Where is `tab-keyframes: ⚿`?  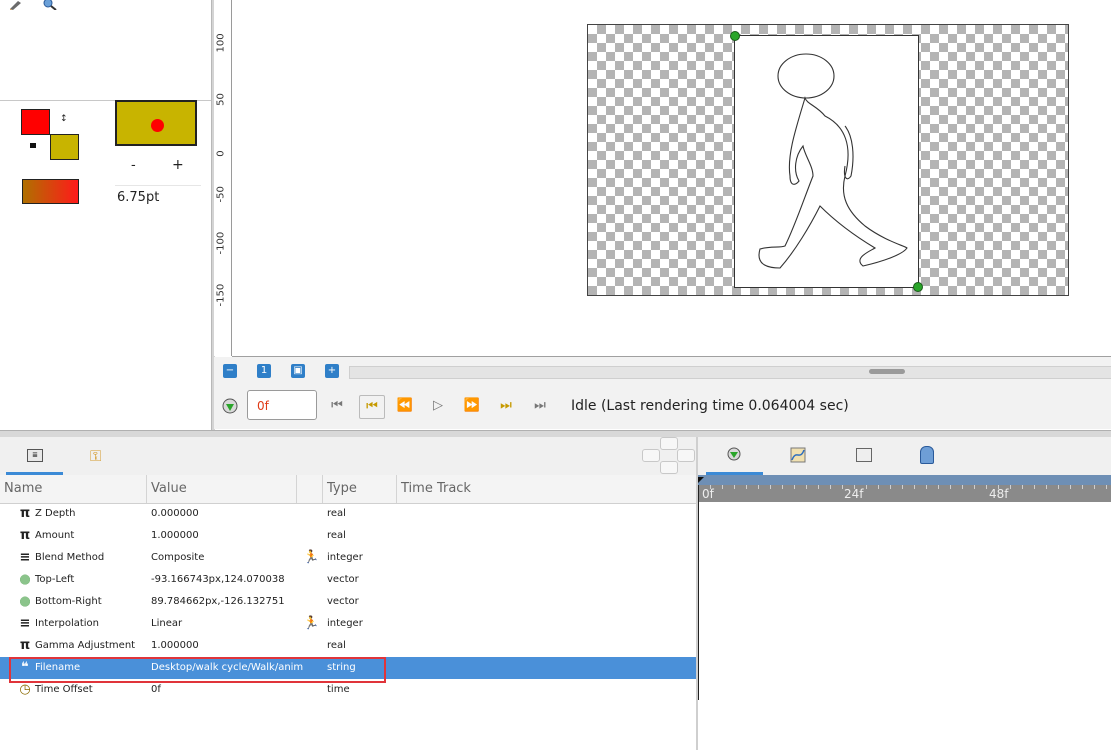 tab-keyframes: ⚿ is located at coordinates (99, 454).